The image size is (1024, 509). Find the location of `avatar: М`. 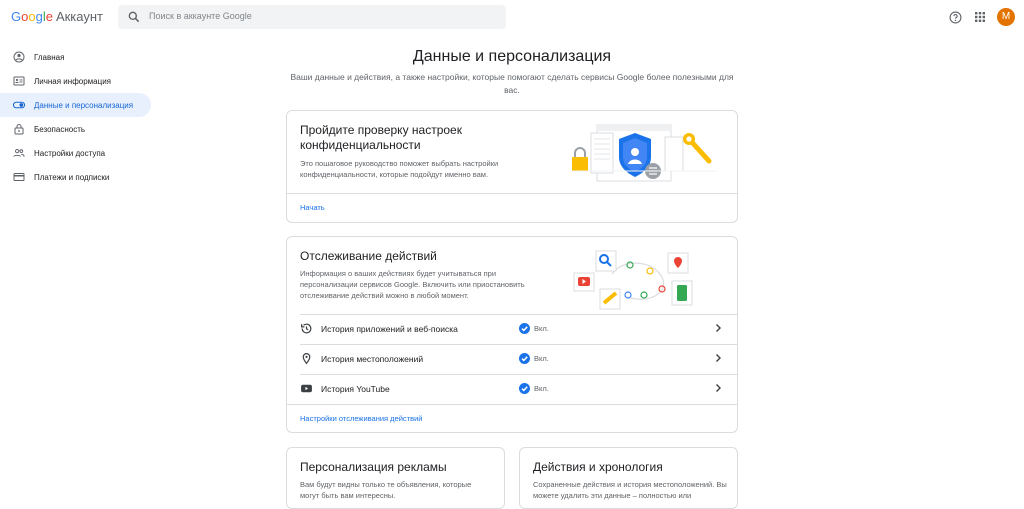

avatar: М is located at coordinates (1006, 17).